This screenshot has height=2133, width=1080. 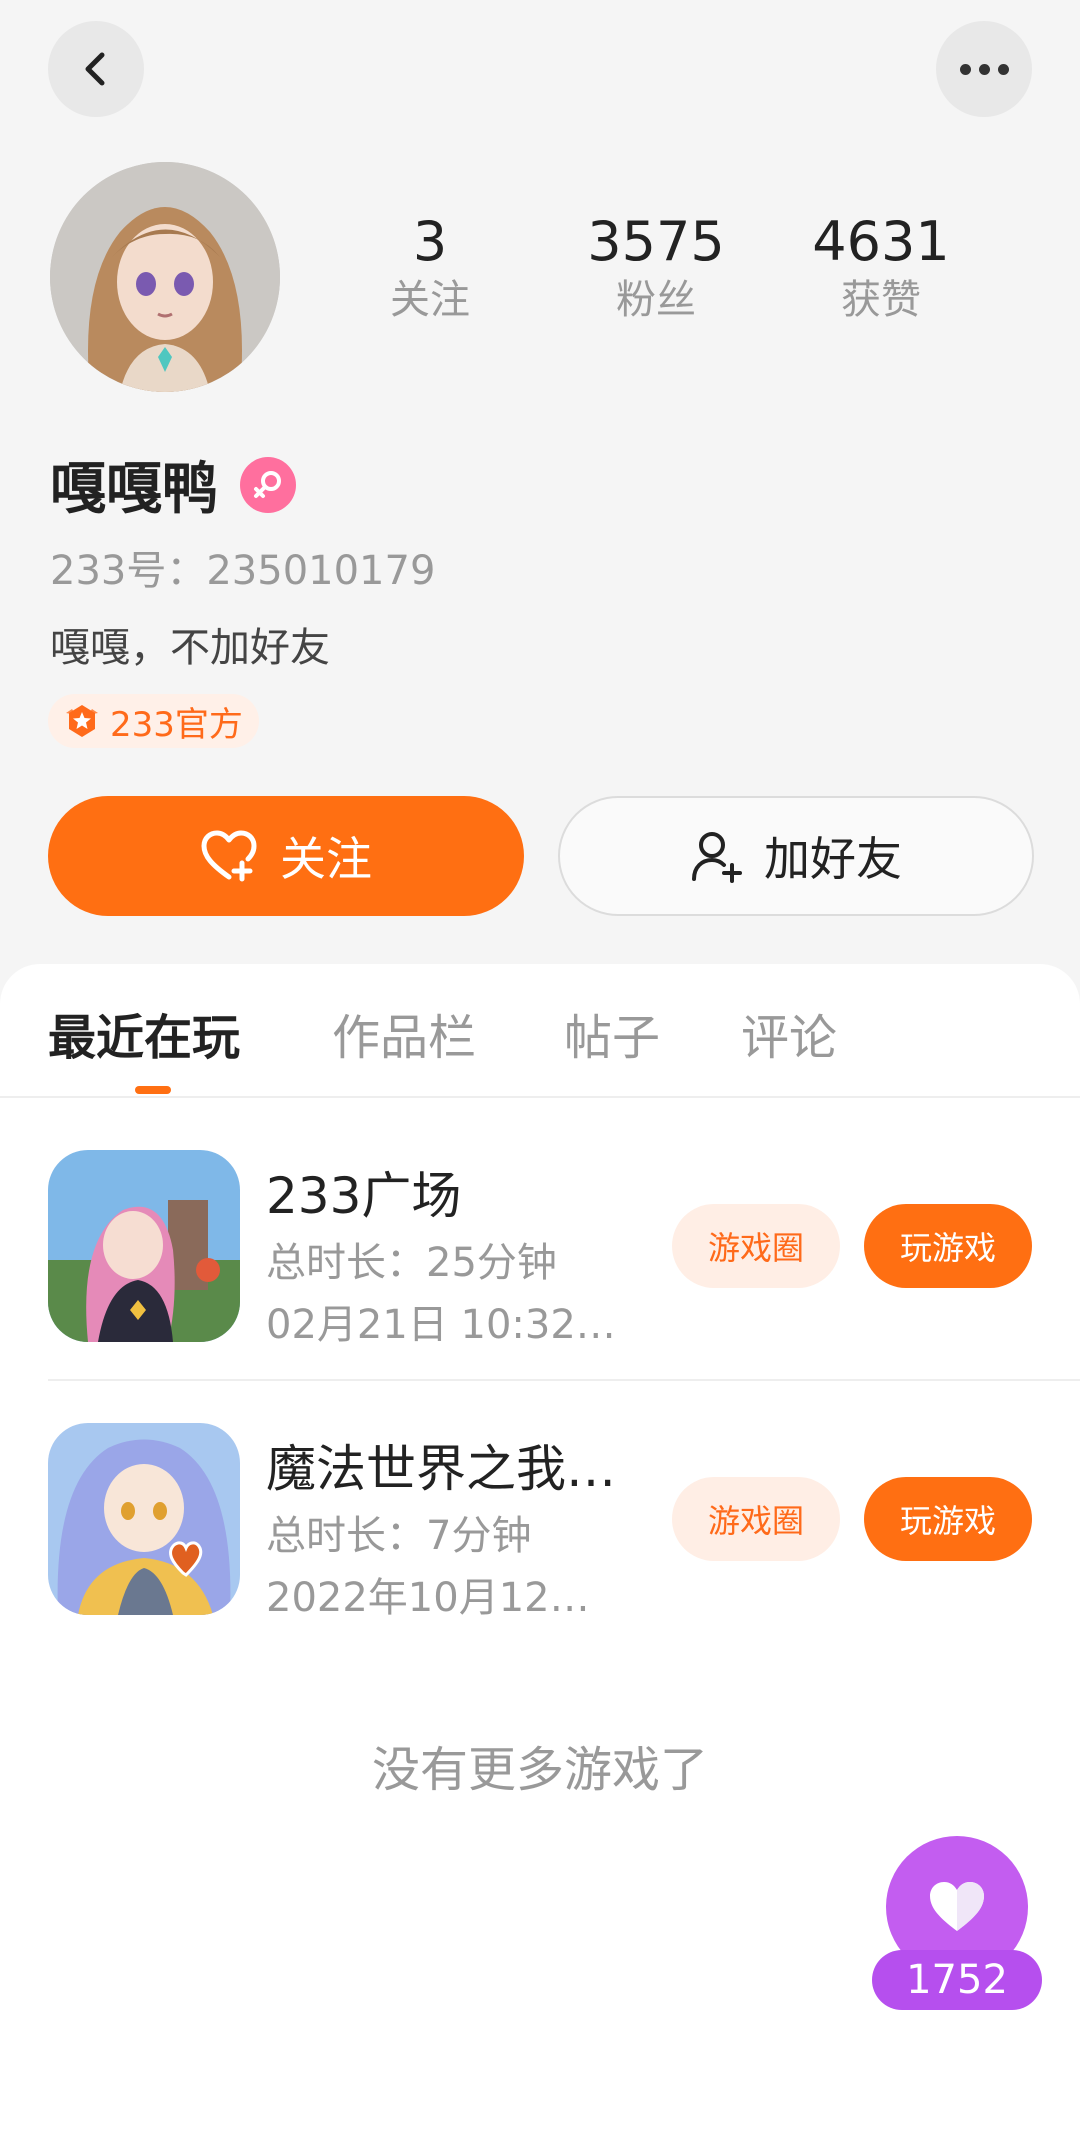 What do you see at coordinates (656, 300) in the screenshot?
I see `stat-label: 粉丝` at bounding box center [656, 300].